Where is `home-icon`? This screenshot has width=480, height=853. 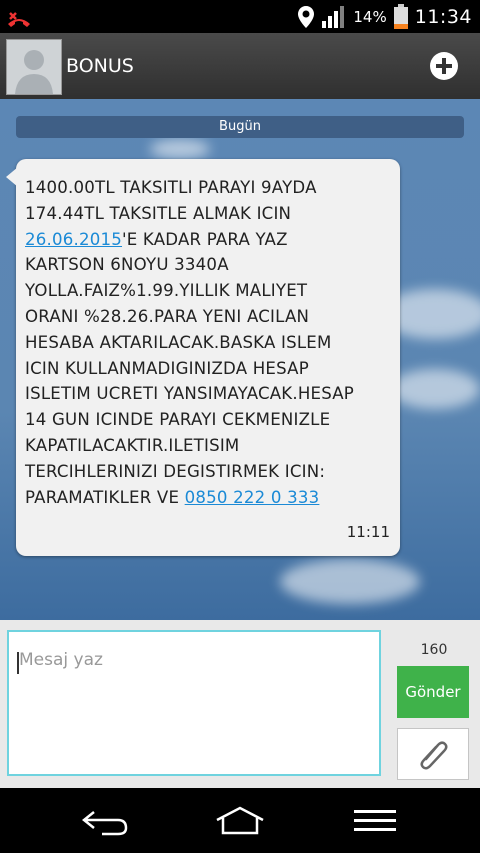 home-icon is located at coordinates (240, 821).